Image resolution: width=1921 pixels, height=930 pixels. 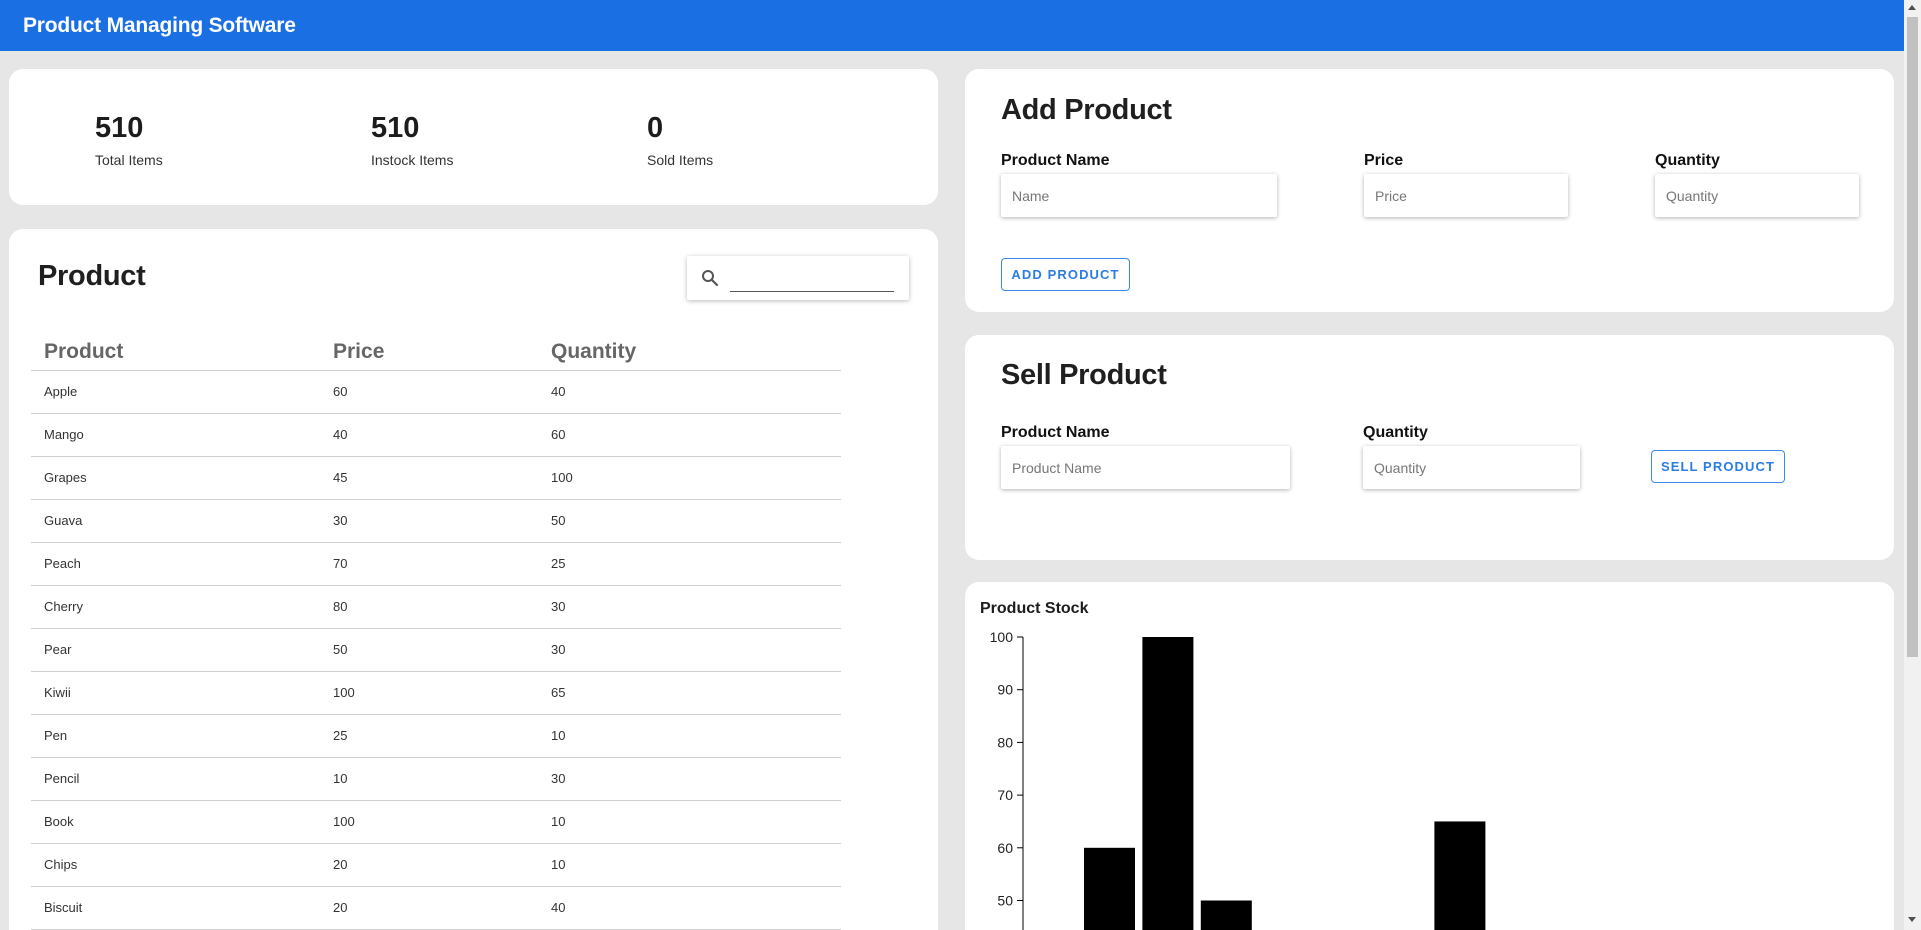 I want to click on cell-product: Grapes, so click(x=175, y=478).